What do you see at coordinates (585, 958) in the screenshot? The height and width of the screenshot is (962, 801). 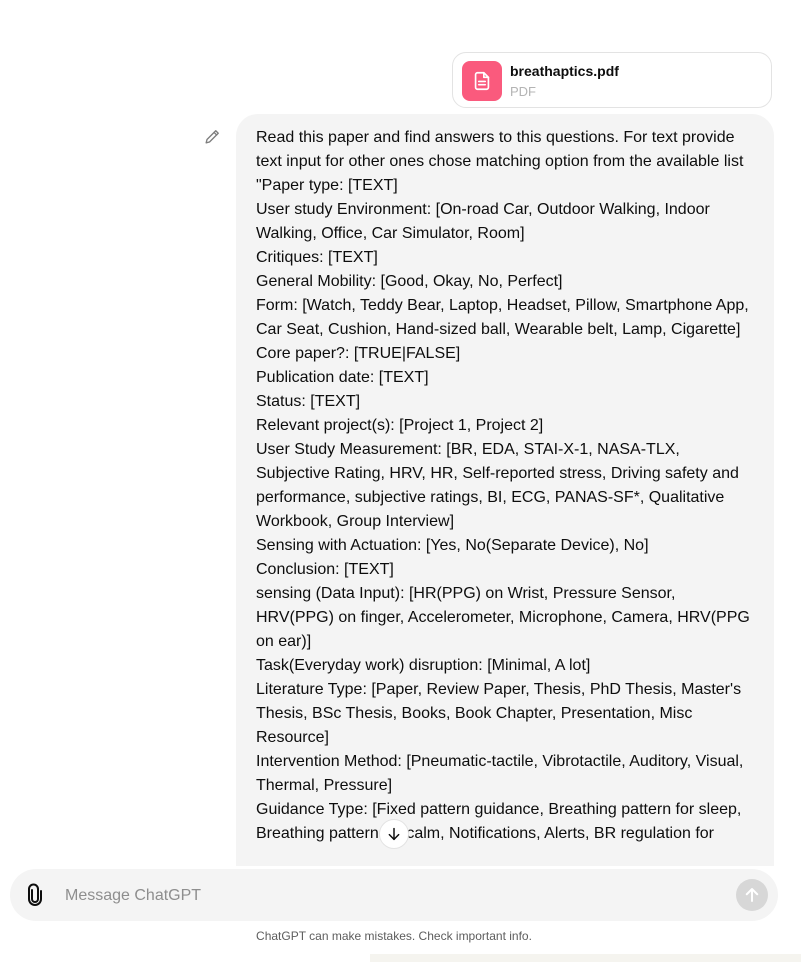 I see `bottom-panel-edge` at bounding box center [585, 958].